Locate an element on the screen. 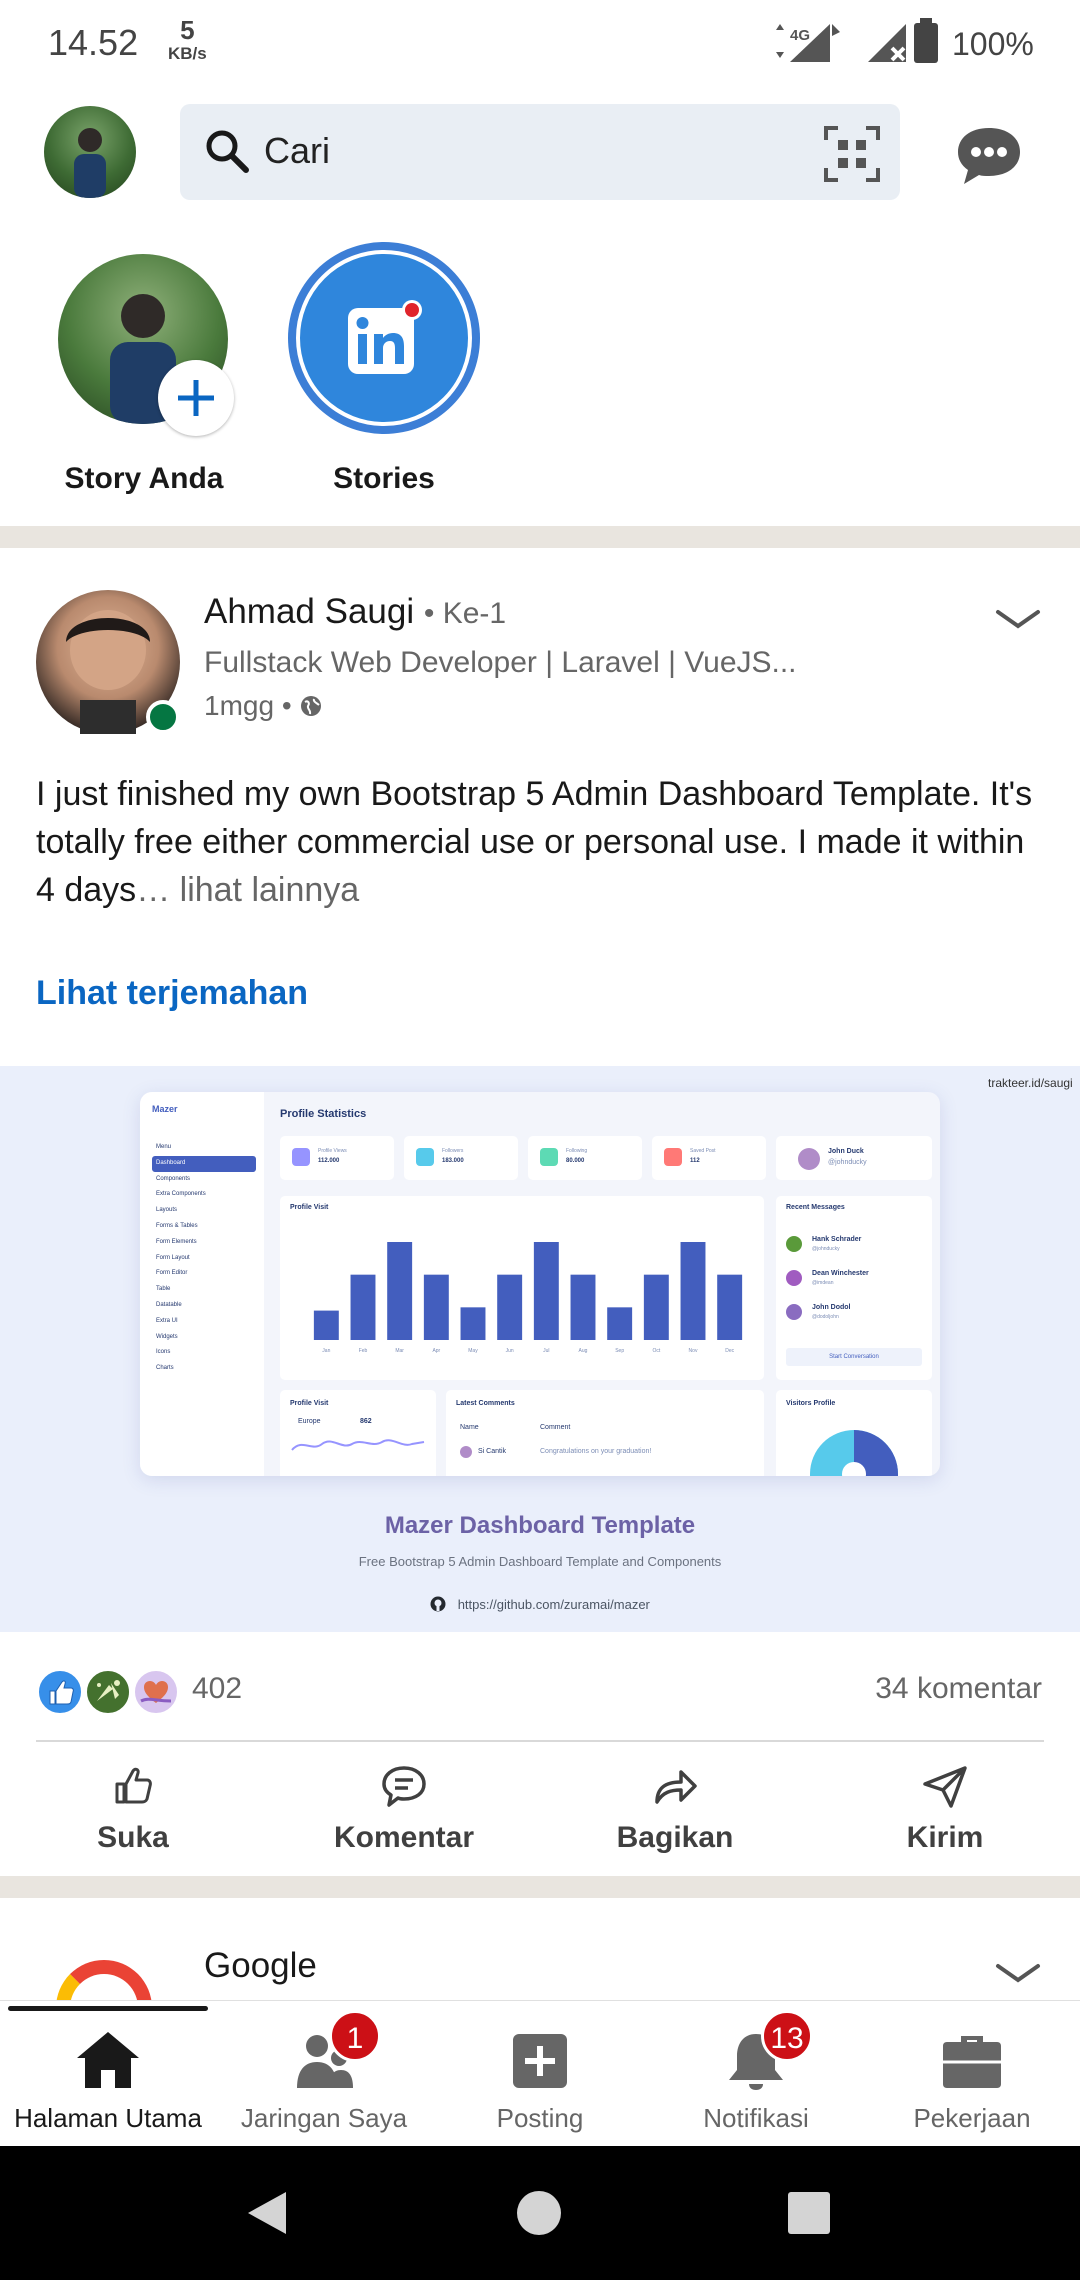 This screenshot has width=1080, height=2280. profile-photo is located at coordinates (90, 163).